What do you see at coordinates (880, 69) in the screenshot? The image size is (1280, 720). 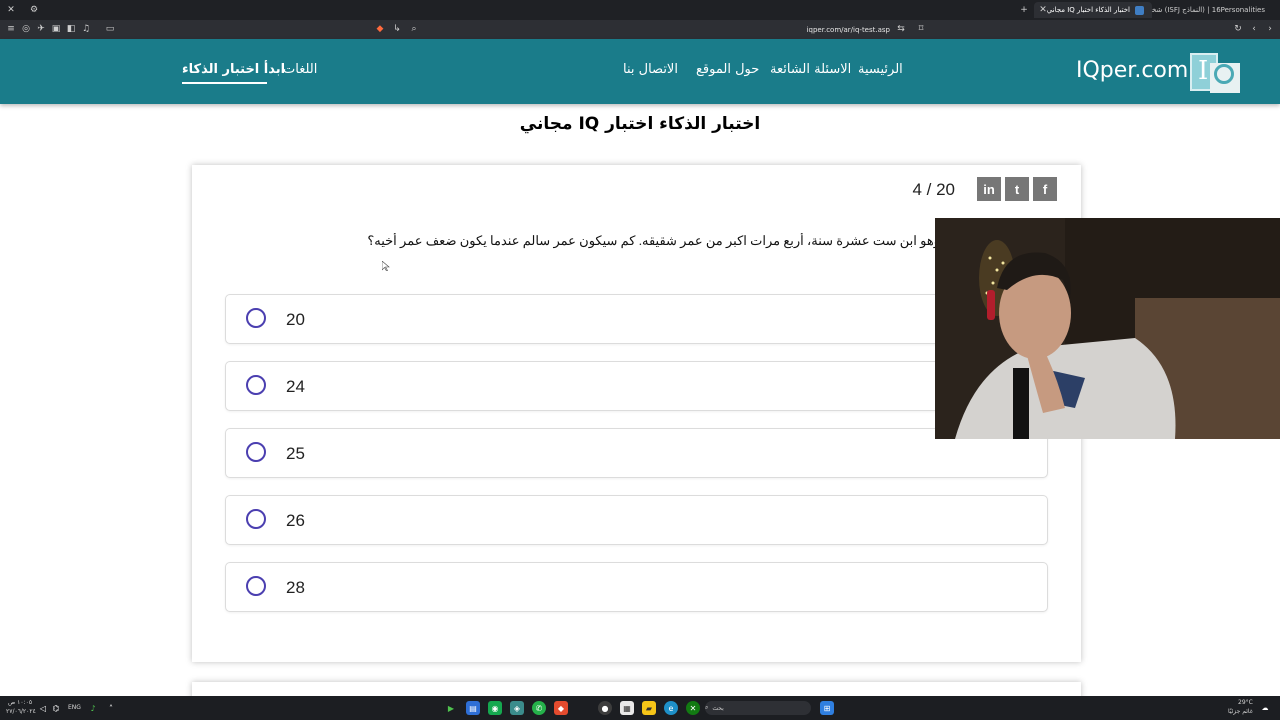 I see `nav-home: الرئيسية` at bounding box center [880, 69].